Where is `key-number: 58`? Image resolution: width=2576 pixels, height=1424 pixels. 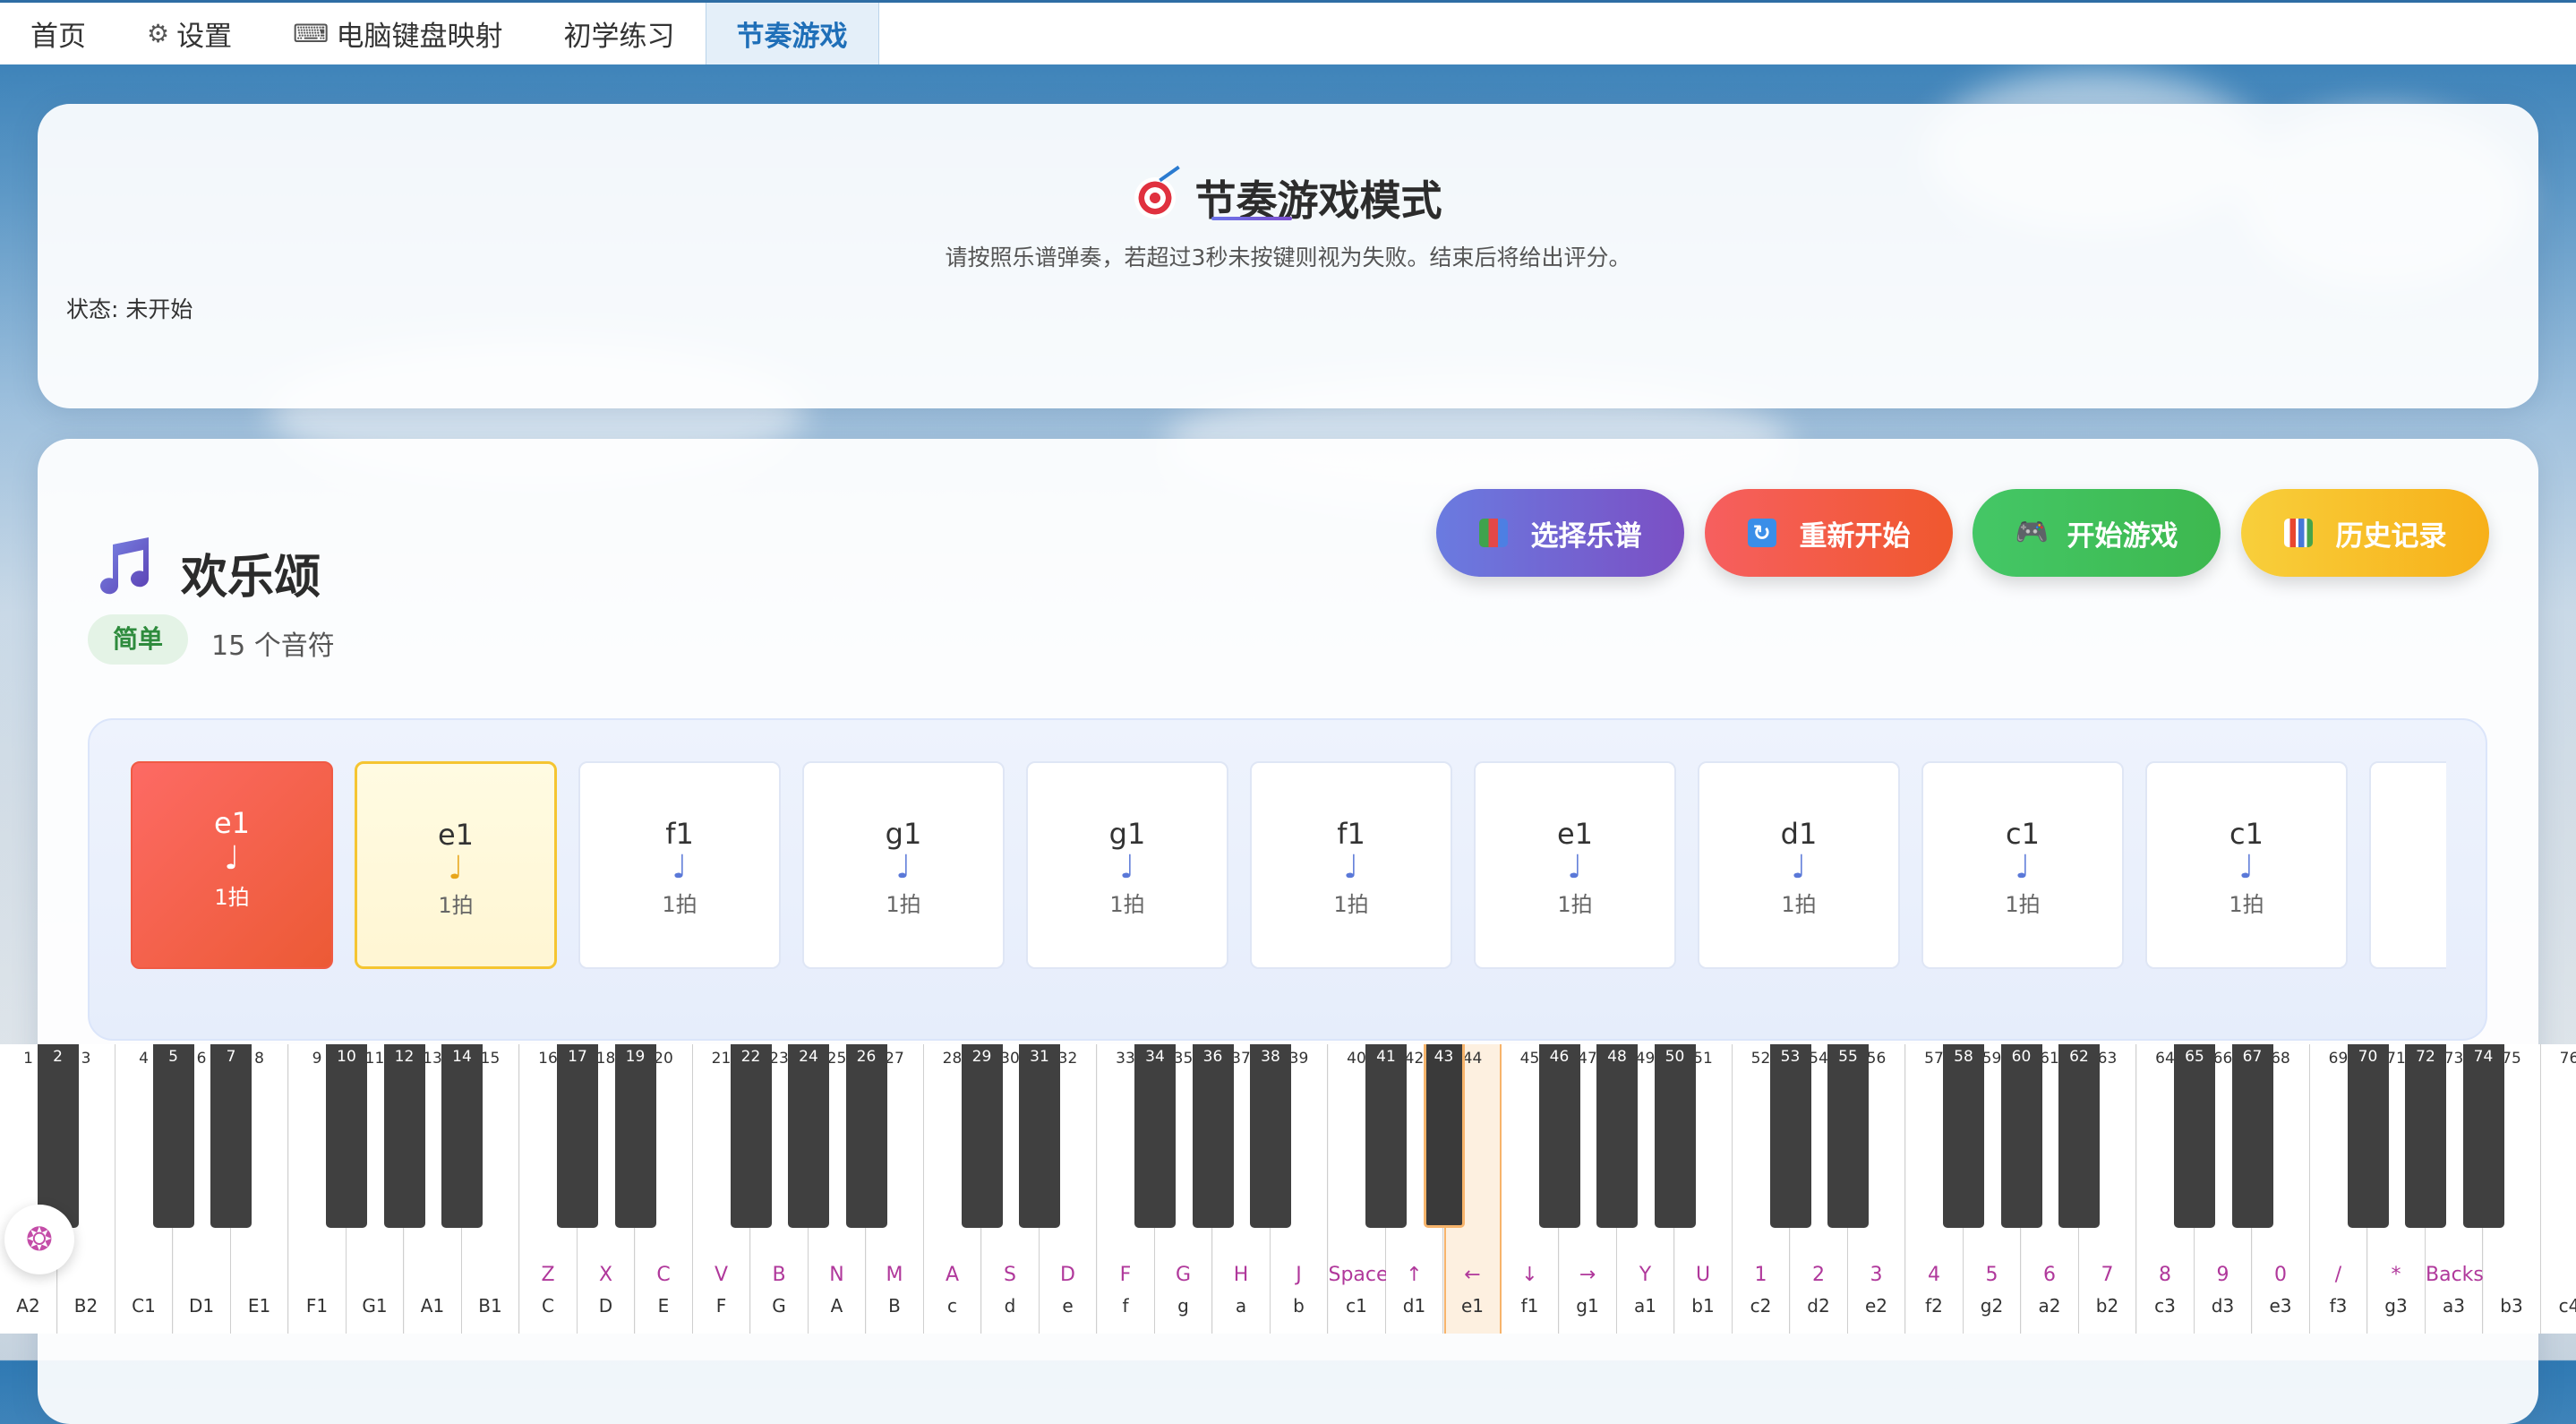
key-number: 58 is located at coordinates (1963, 1057).